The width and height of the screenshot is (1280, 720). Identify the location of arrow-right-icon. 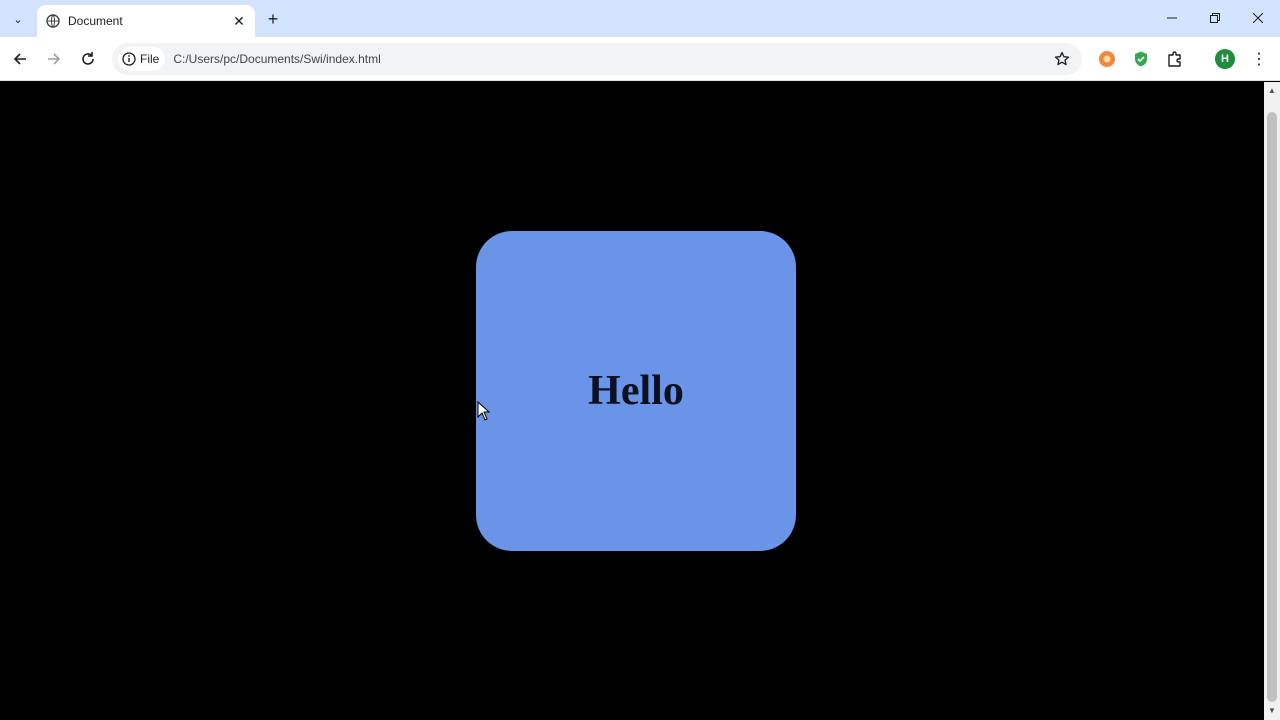
(54, 59).